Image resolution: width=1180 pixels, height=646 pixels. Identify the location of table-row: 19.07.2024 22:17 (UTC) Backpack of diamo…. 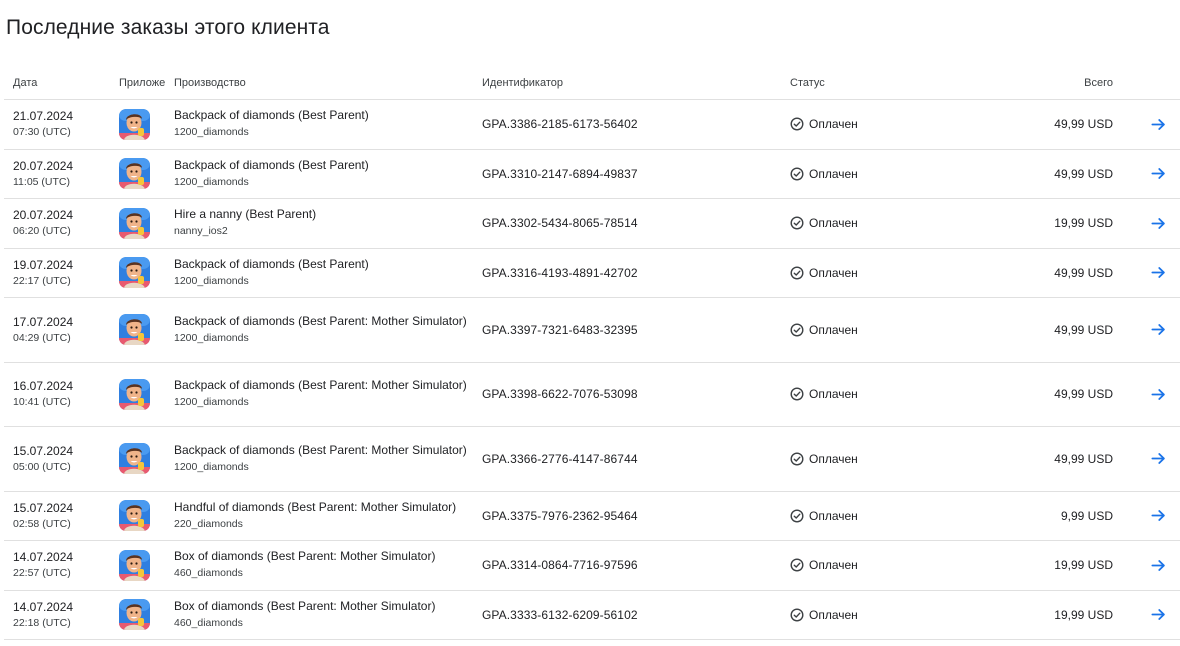
(592, 273).